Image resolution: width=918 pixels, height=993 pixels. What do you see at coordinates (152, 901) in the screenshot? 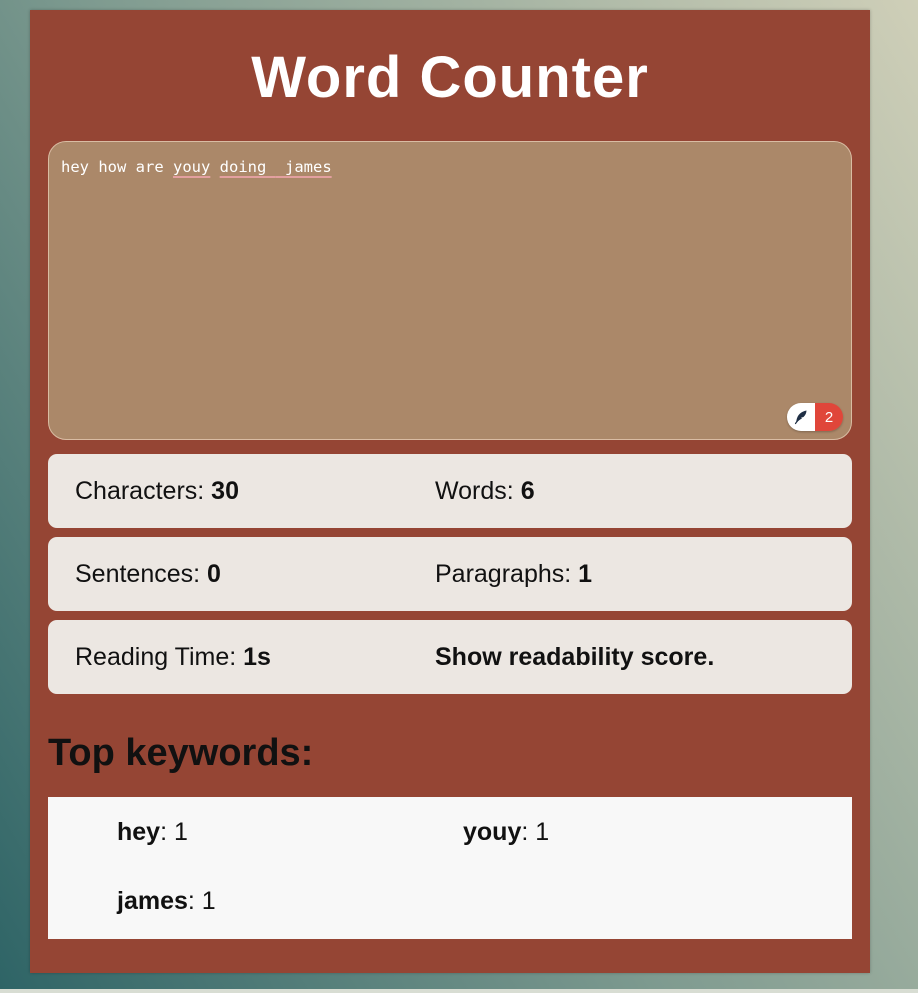
I see `keyword-word: james` at bounding box center [152, 901].